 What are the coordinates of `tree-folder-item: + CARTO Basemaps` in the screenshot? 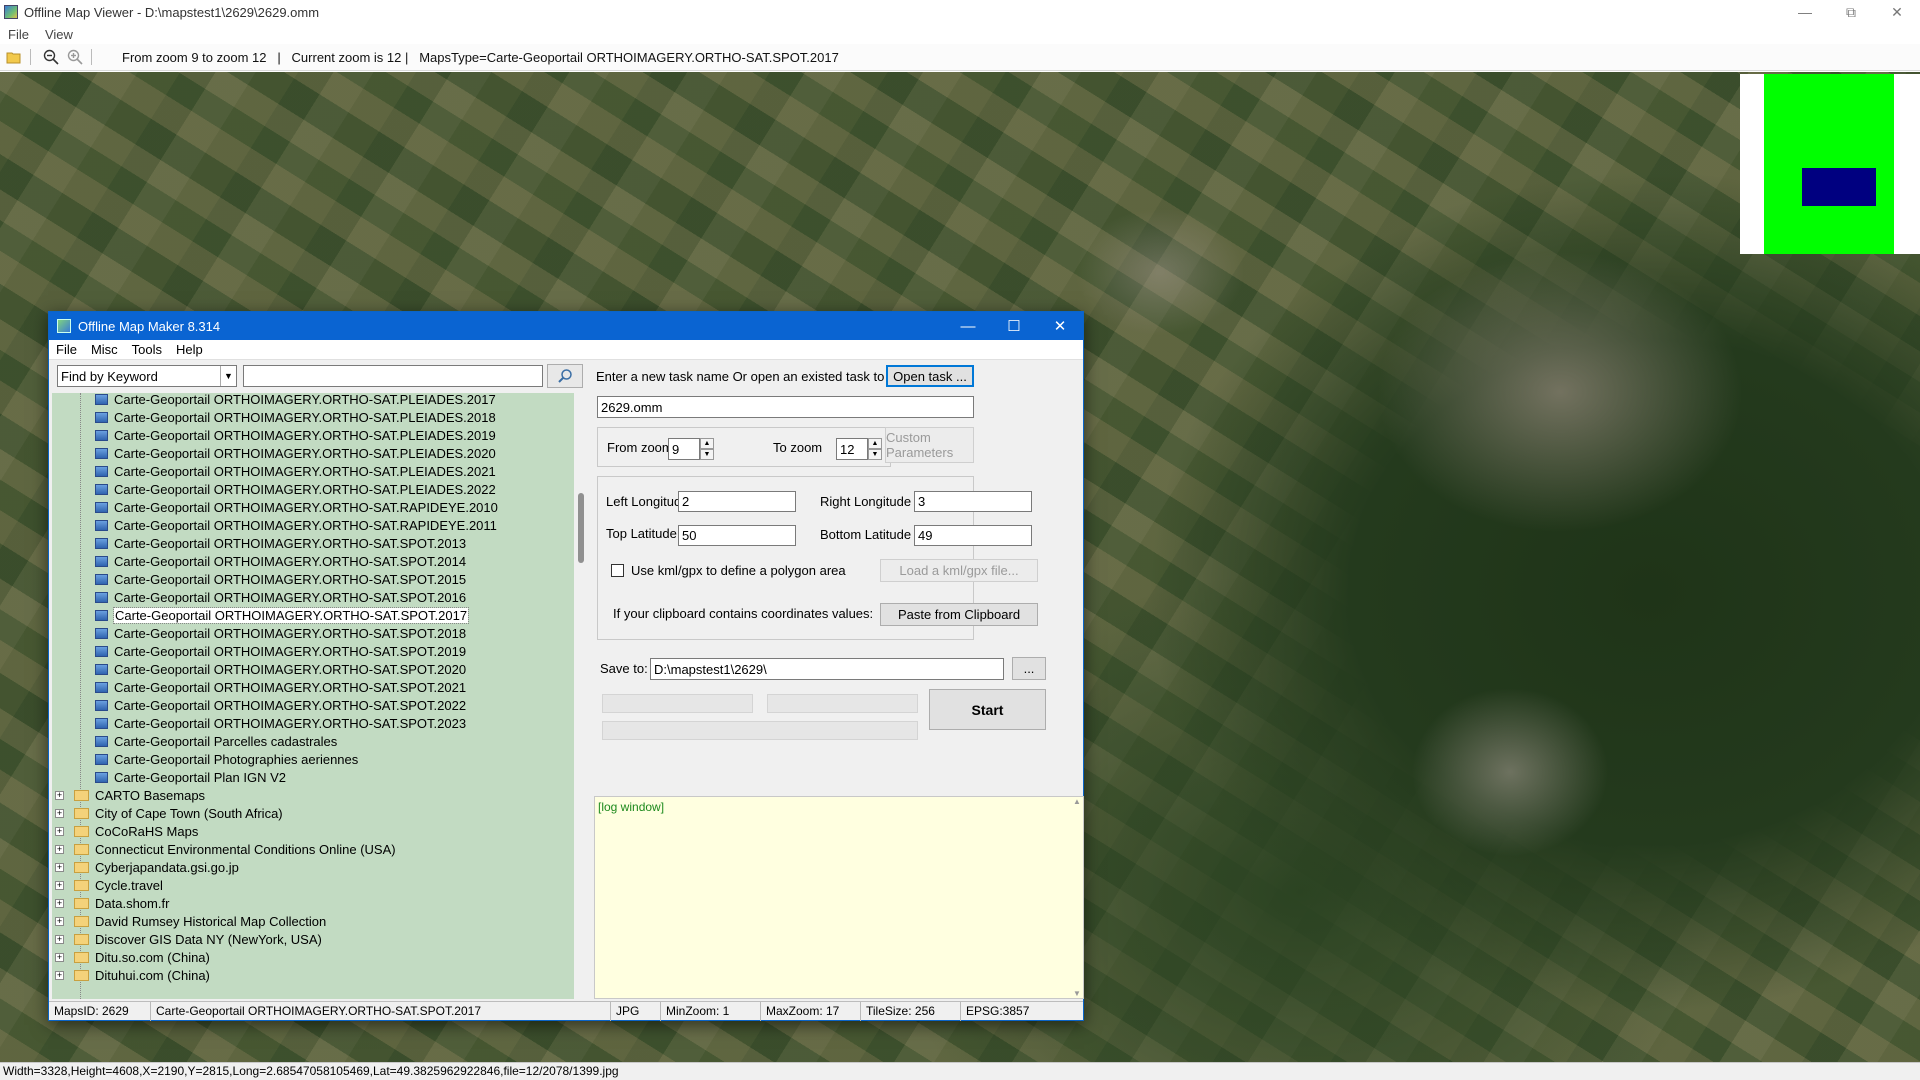 It's located at (313, 795).